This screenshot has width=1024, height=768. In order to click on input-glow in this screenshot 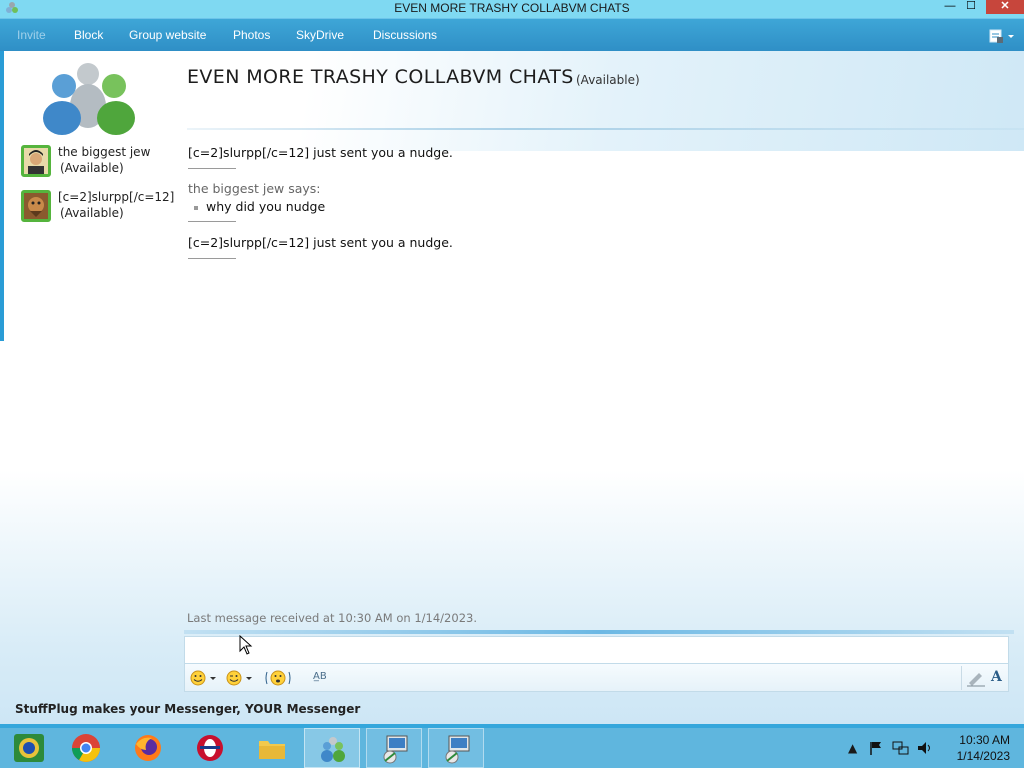, I will do `click(599, 632)`.